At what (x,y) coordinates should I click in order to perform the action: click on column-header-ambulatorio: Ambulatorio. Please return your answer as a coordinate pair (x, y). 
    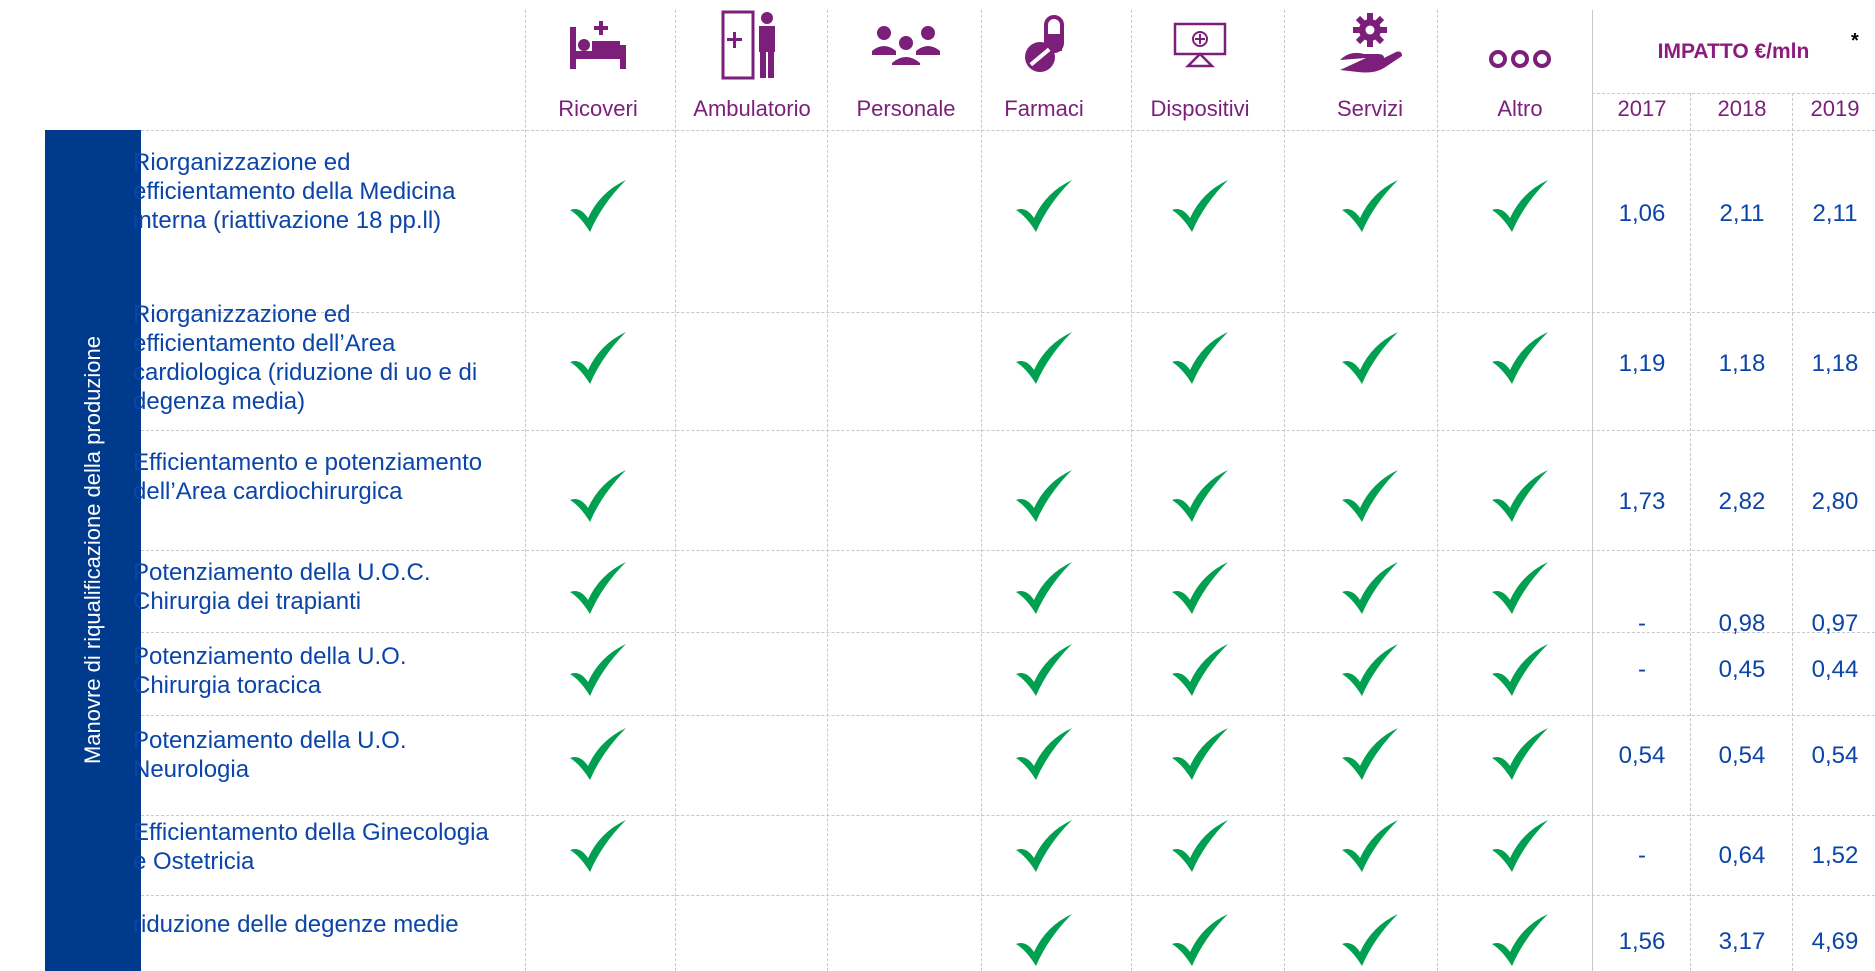
    Looking at the image, I should click on (752, 108).